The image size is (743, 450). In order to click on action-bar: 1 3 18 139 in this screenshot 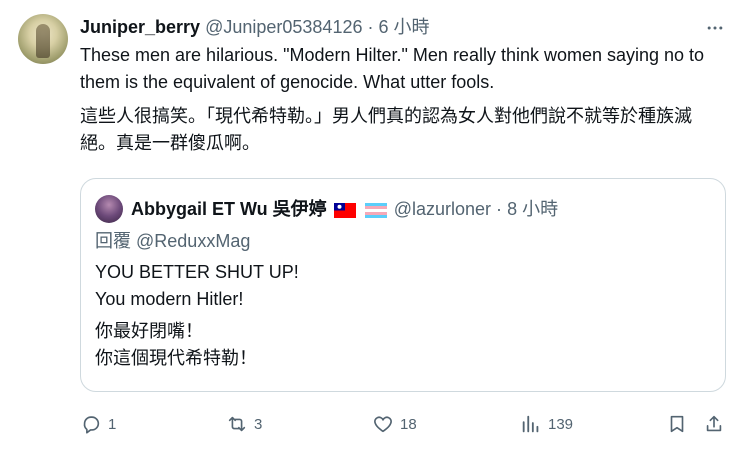, I will do `click(403, 424)`.